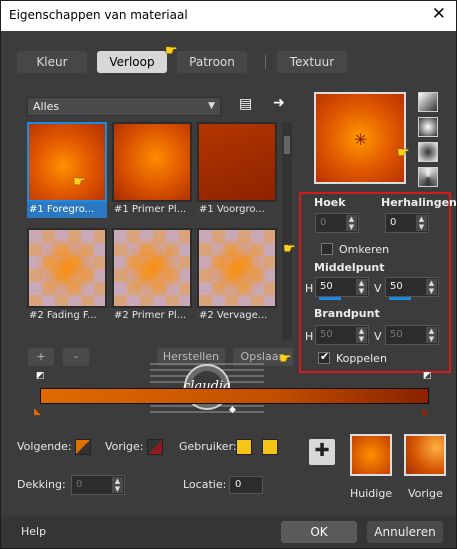 The height and width of the screenshot is (549, 457). What do you see at coordinates (405, 532) in the screenshot?
I see `cancel-button: Annuleren` at bounding box center [405, 532].